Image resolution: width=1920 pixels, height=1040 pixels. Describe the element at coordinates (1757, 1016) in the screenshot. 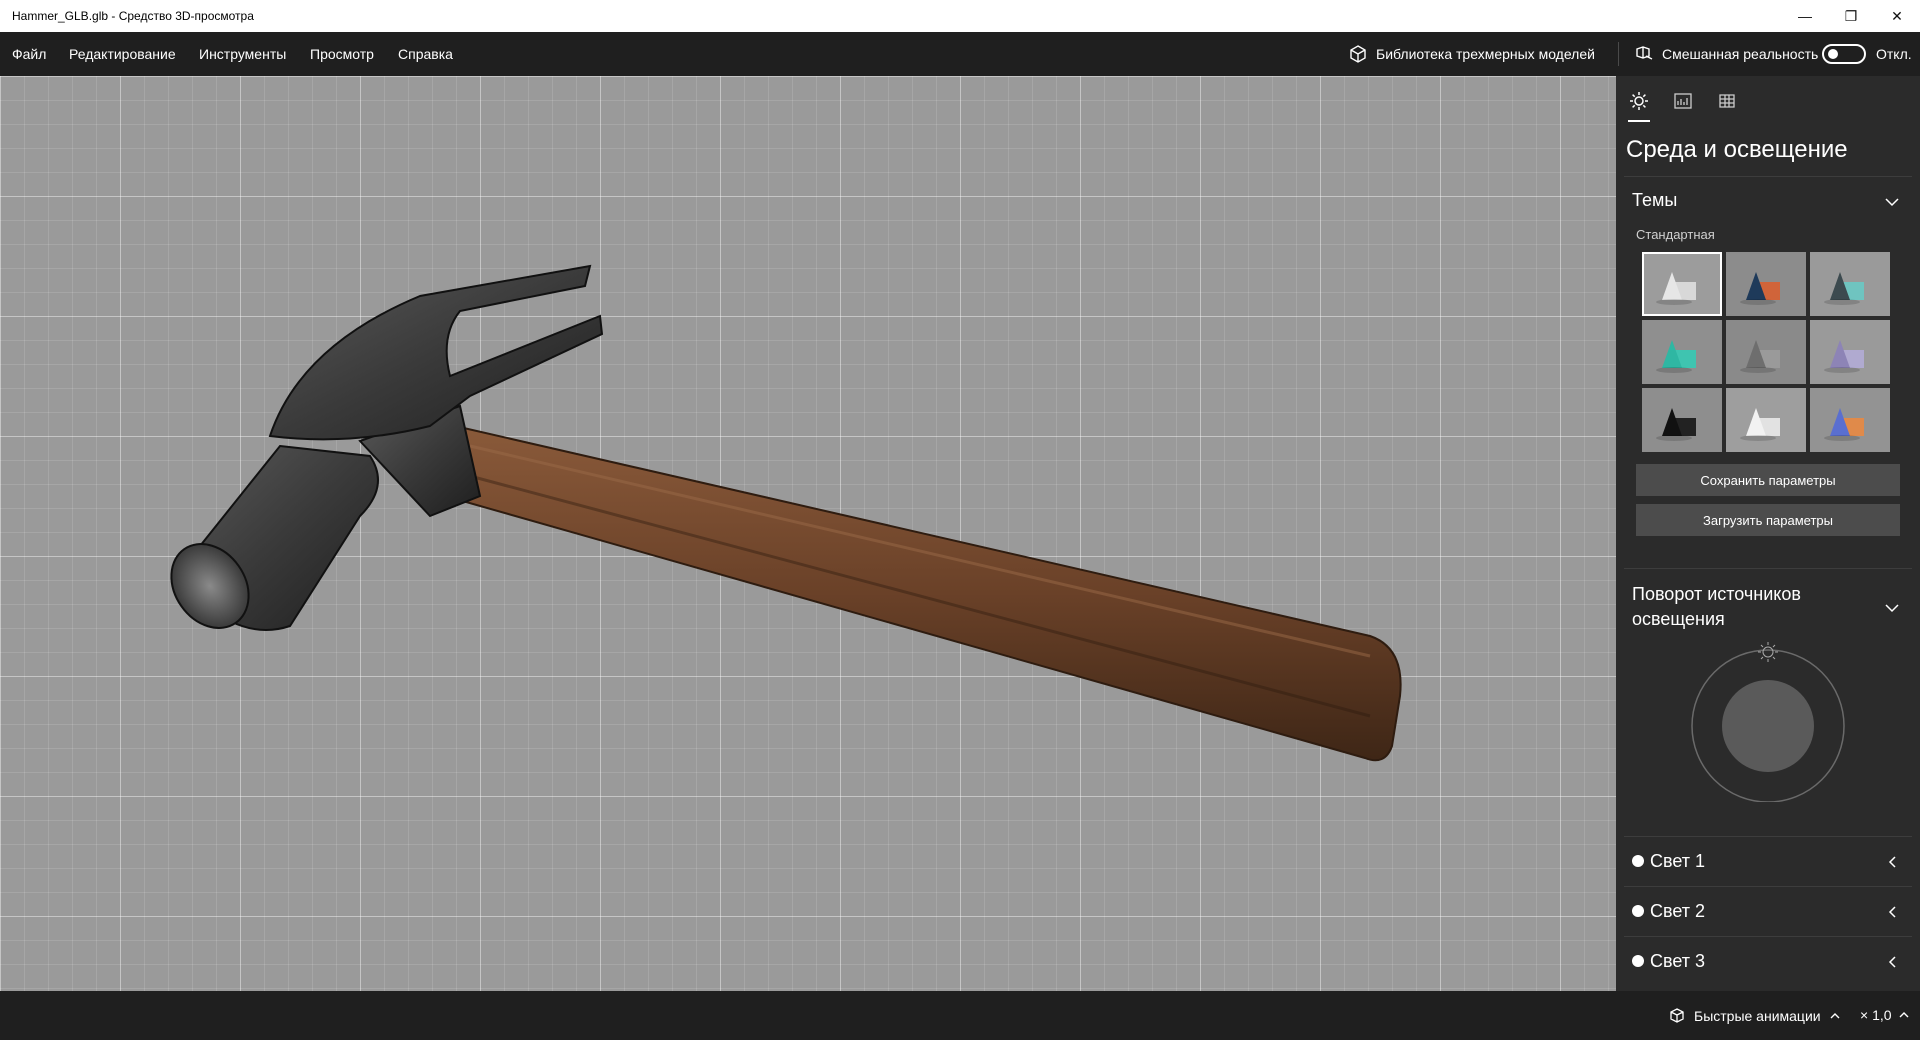

I see `animations-label: Быстрые анимации` at that location.